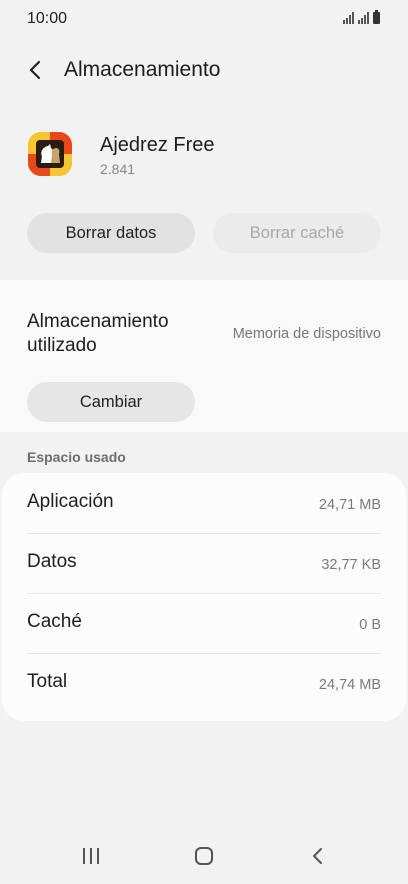  I want to click on usage-value: 0 B, so click(370, 625).